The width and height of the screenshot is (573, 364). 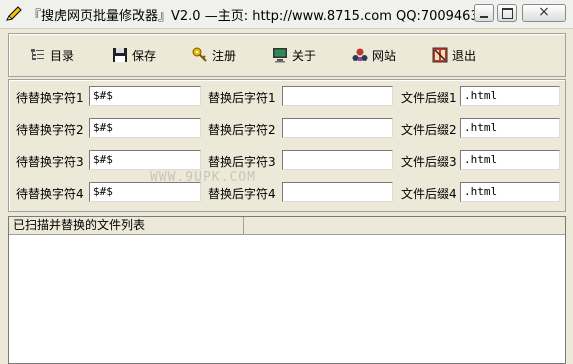 What do you see at coordinates (50, 130) in the screenshot?
I see `find-label-2: 待替换字符2` at bounding box center [50, 130].